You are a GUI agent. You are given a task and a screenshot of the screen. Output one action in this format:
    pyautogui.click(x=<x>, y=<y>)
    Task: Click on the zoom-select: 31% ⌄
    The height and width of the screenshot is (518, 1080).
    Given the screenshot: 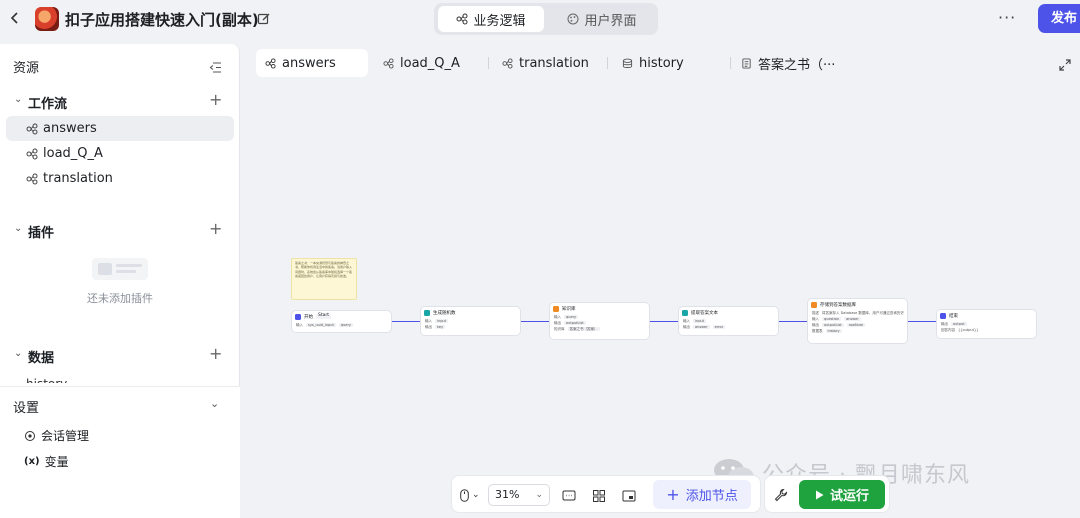 What is the action you would take?
    pyautogui.click(x=519, y=495)
    